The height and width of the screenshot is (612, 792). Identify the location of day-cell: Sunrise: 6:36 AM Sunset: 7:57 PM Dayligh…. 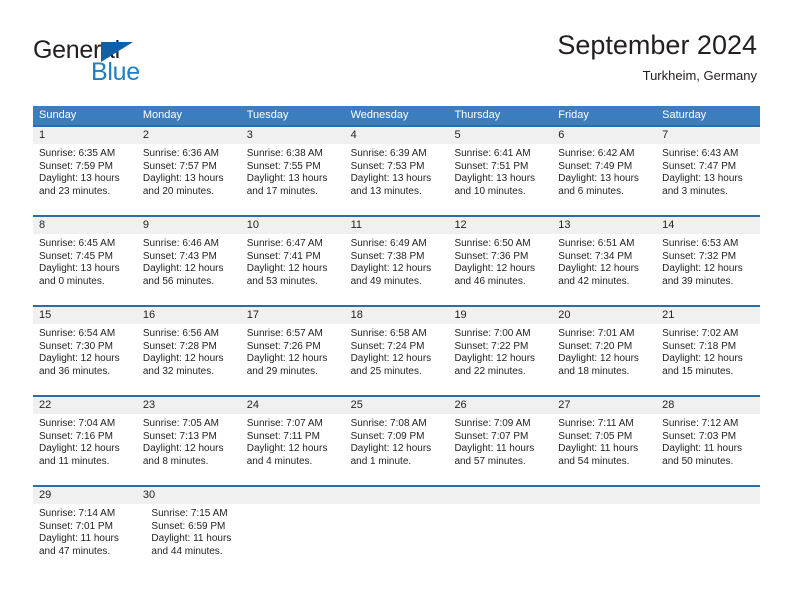
(189, 179).